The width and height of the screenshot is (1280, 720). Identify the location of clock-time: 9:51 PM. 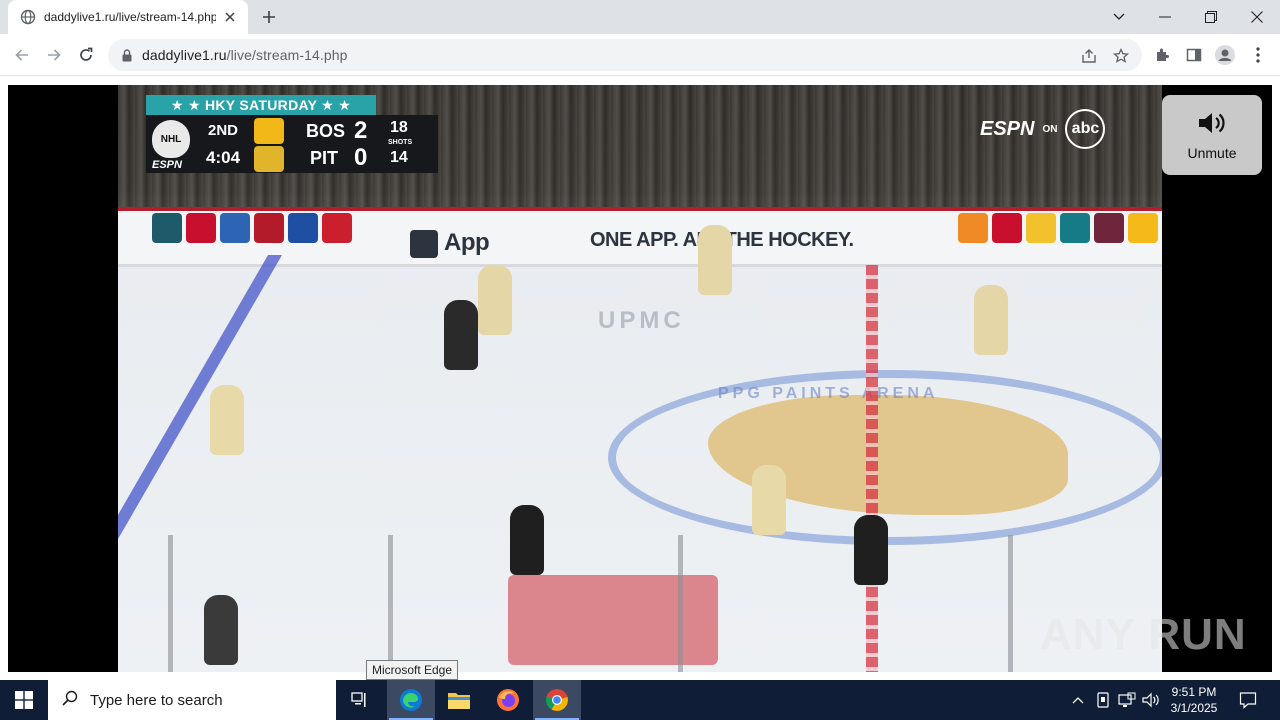
(1194, 692).